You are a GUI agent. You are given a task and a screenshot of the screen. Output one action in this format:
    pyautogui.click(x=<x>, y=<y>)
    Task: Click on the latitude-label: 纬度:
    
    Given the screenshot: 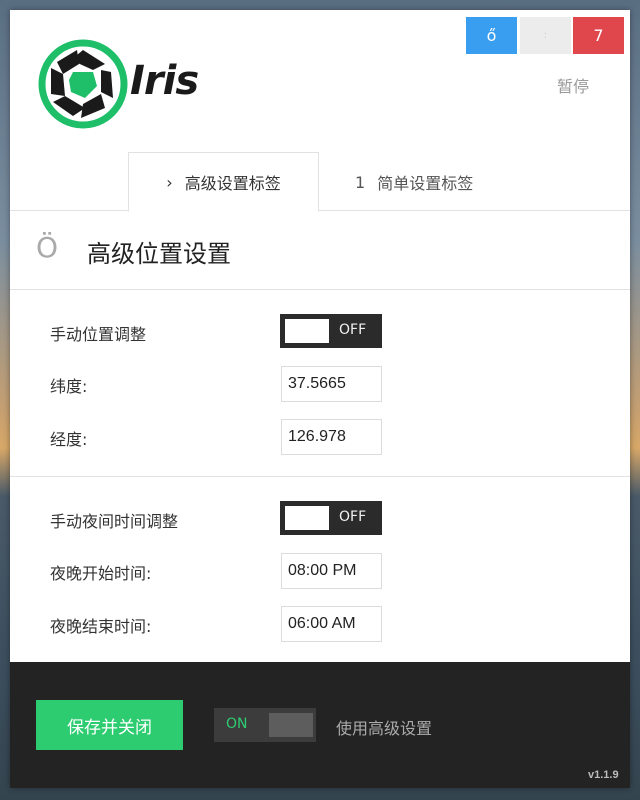 What is the action you would take?
    pyautogui.click(x=69, y=386)
    